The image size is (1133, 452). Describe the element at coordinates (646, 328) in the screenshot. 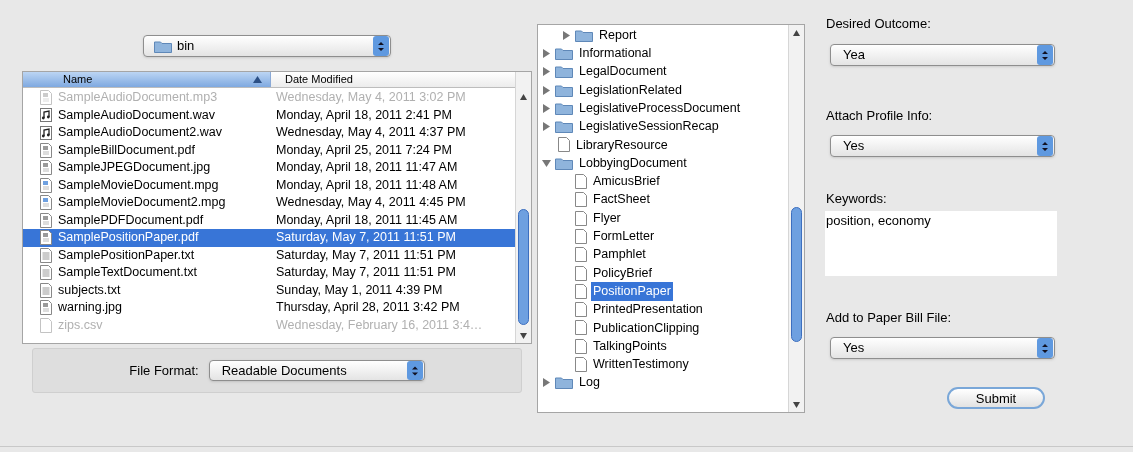

I see `tree-item: PublicationClipping` at that location.